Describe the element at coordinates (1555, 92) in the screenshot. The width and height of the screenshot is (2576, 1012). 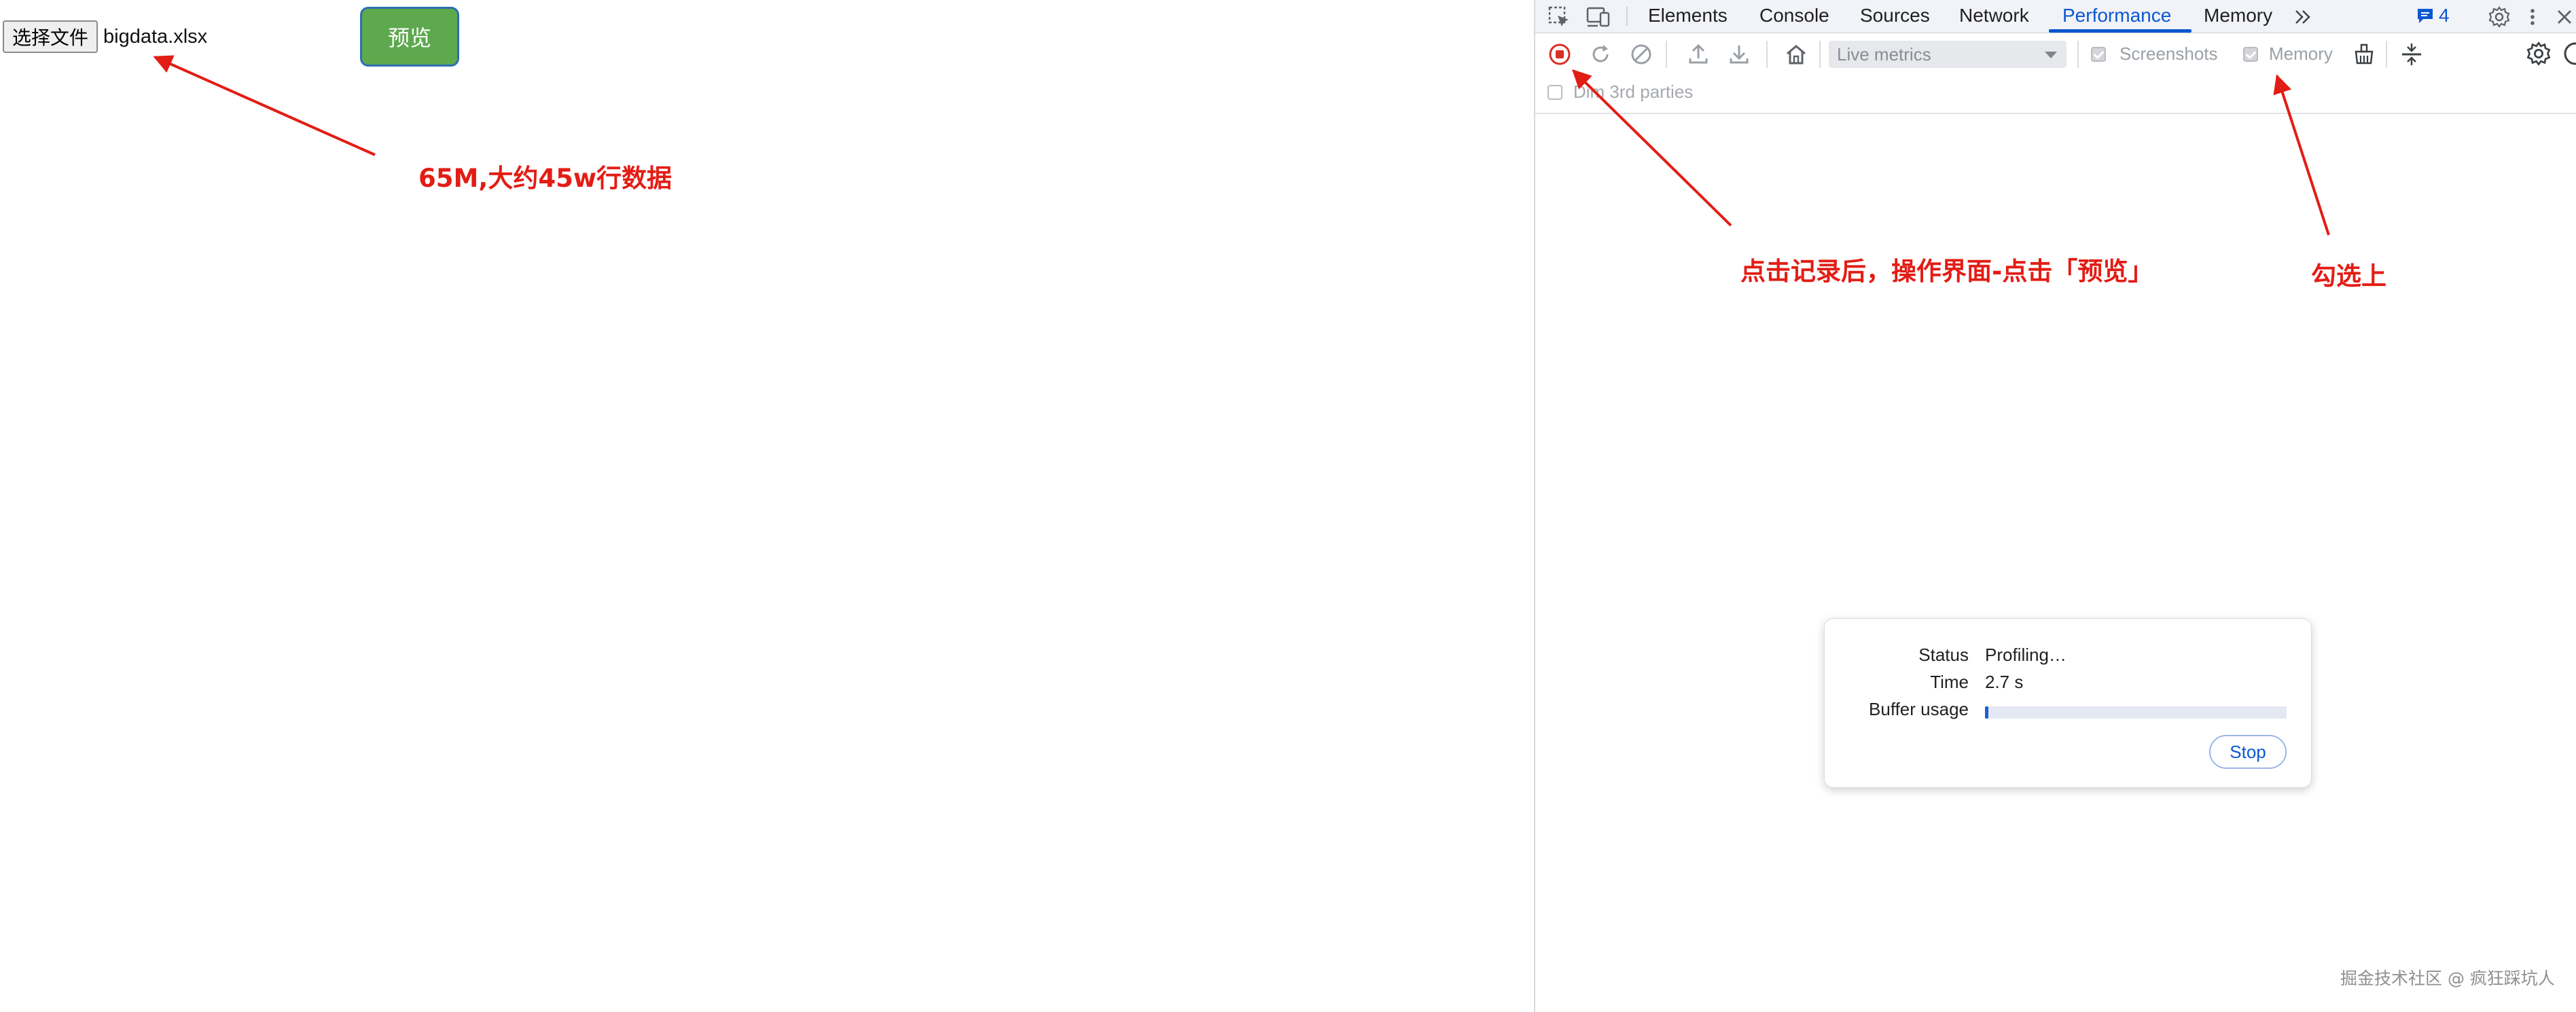
I see `dim-third-parties-checkbox` at that location.